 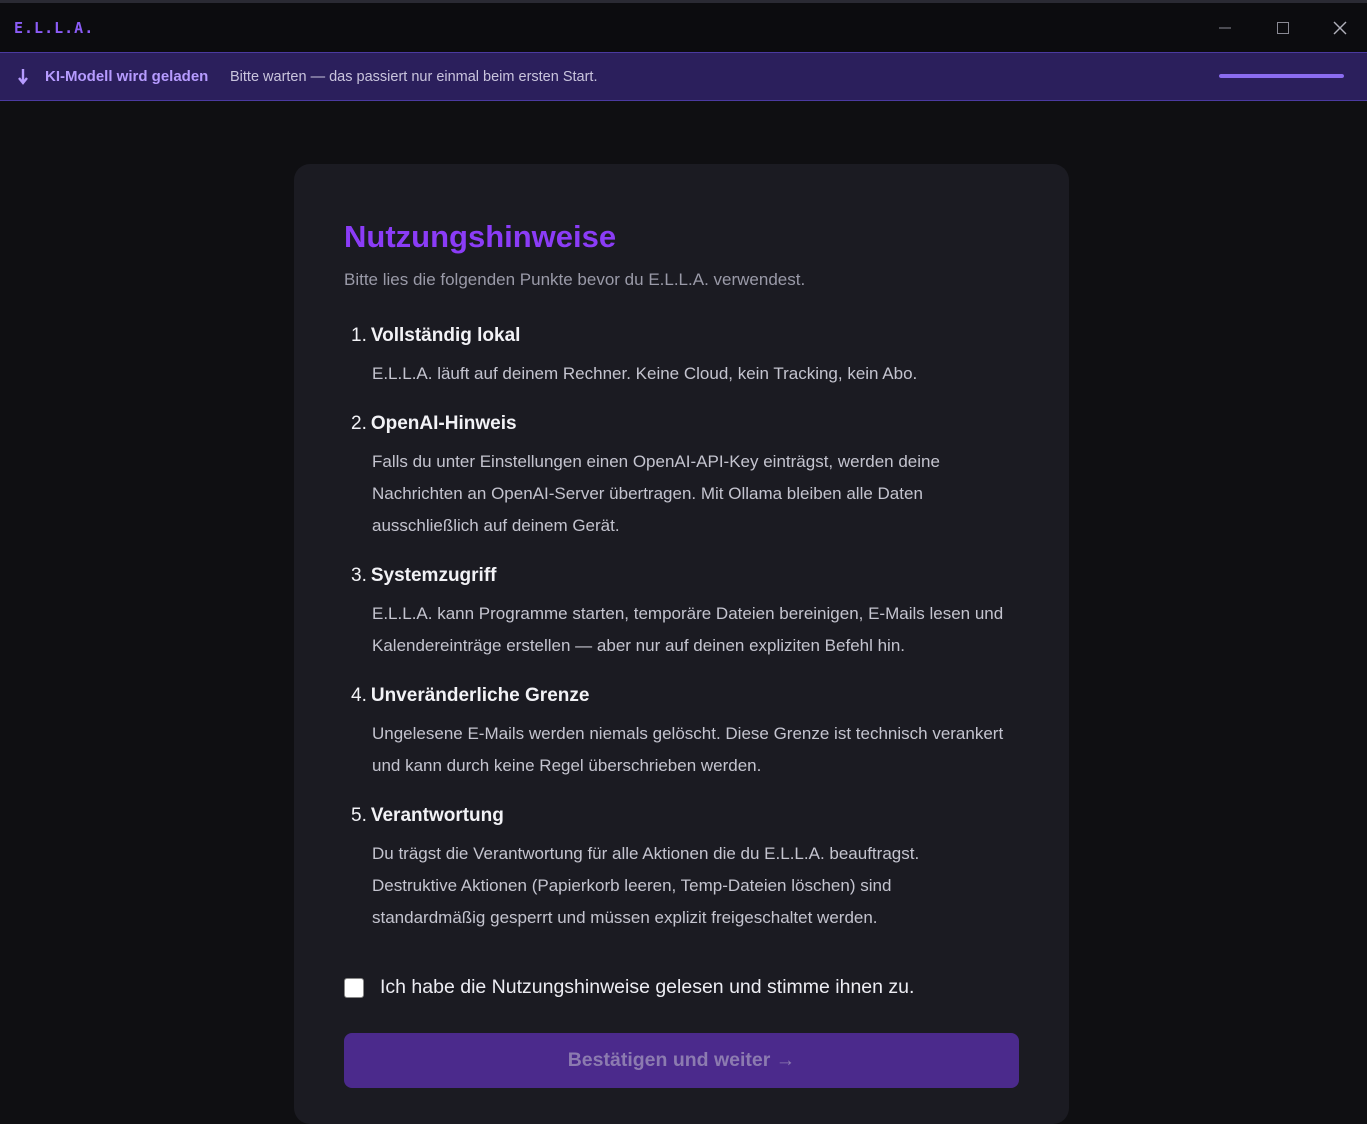 What do you see at coordinates (359, 815) in the screenshot?
I see `terms-item-number: 5.` at bounding box center [359, 815].